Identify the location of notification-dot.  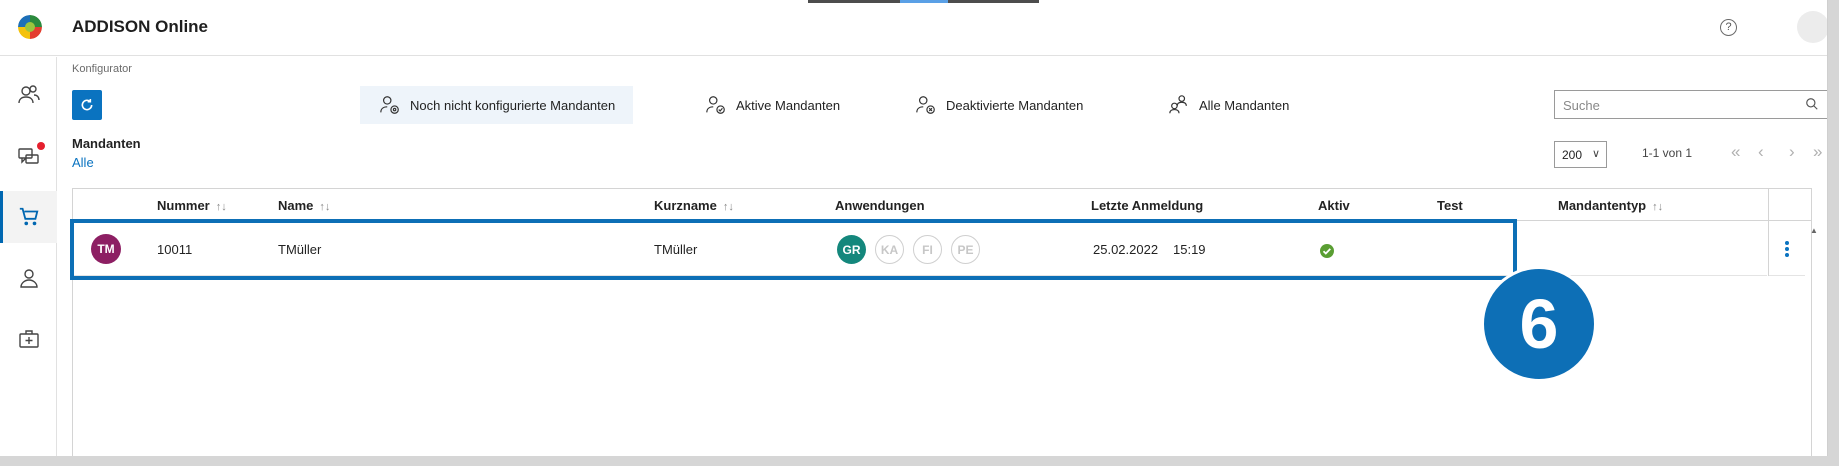
(41, 146).